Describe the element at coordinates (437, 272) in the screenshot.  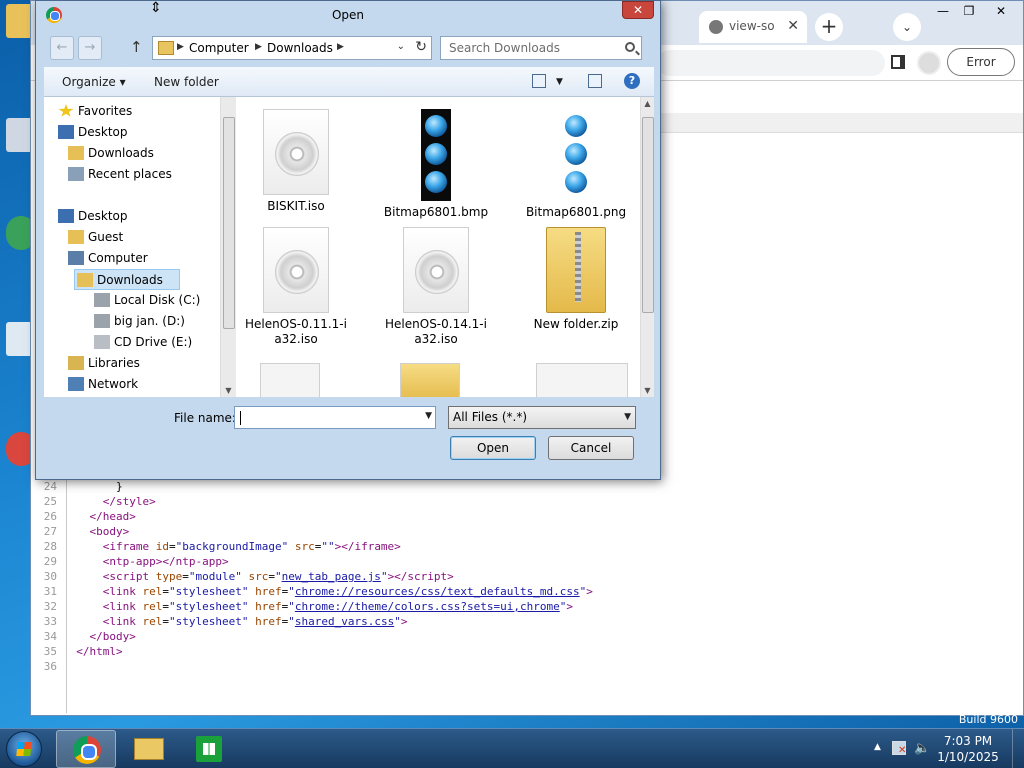
I see `disc-icon` at that location.